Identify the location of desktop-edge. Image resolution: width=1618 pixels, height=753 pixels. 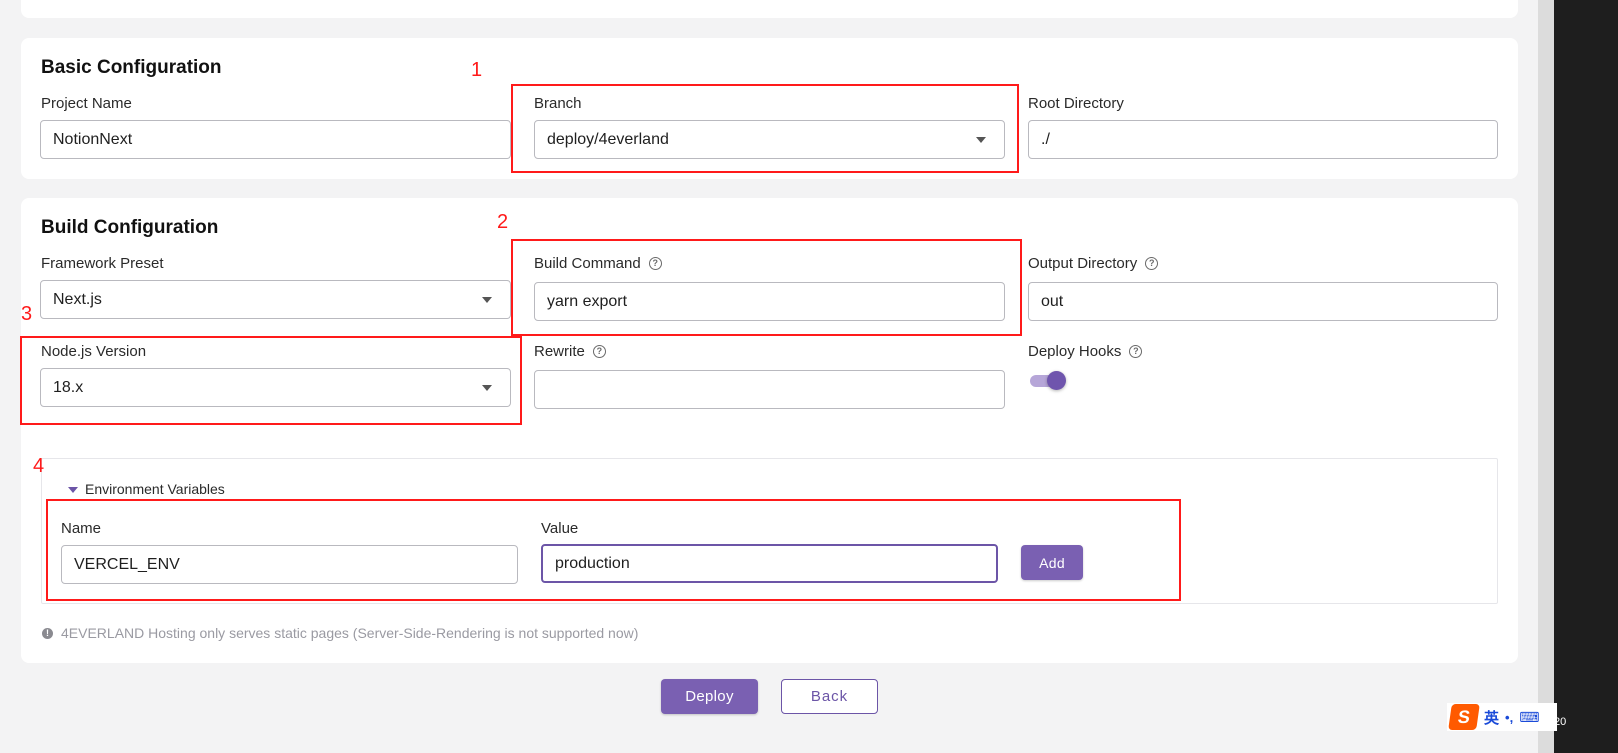
(1586, 376).